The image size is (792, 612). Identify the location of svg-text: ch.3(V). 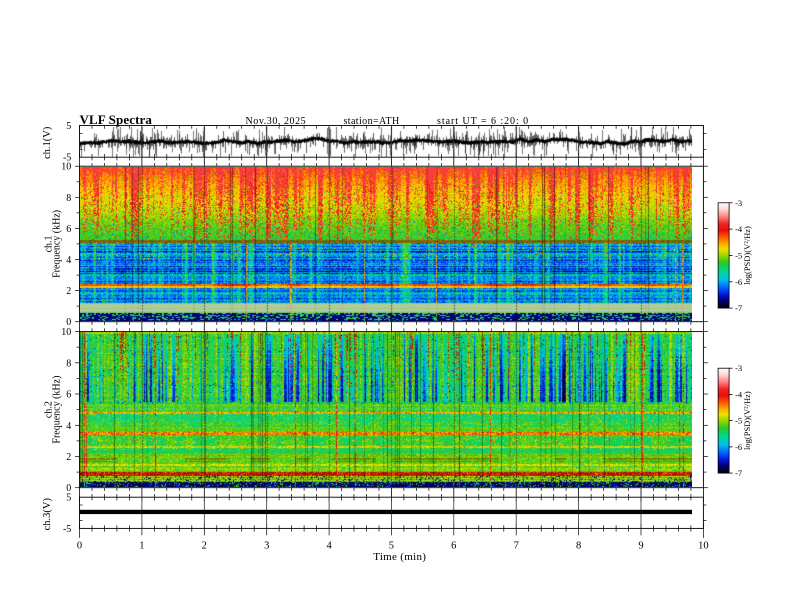
(47, 514).